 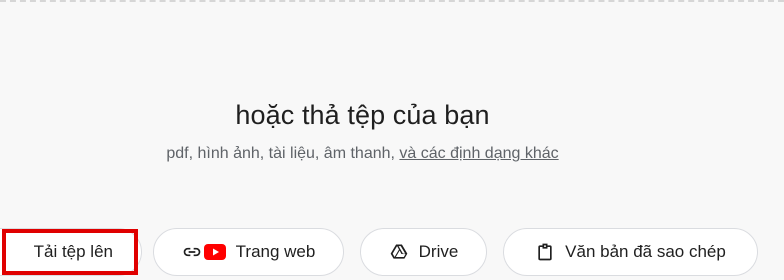 I want to click on youtube-icon, so click(x=214, y=252).